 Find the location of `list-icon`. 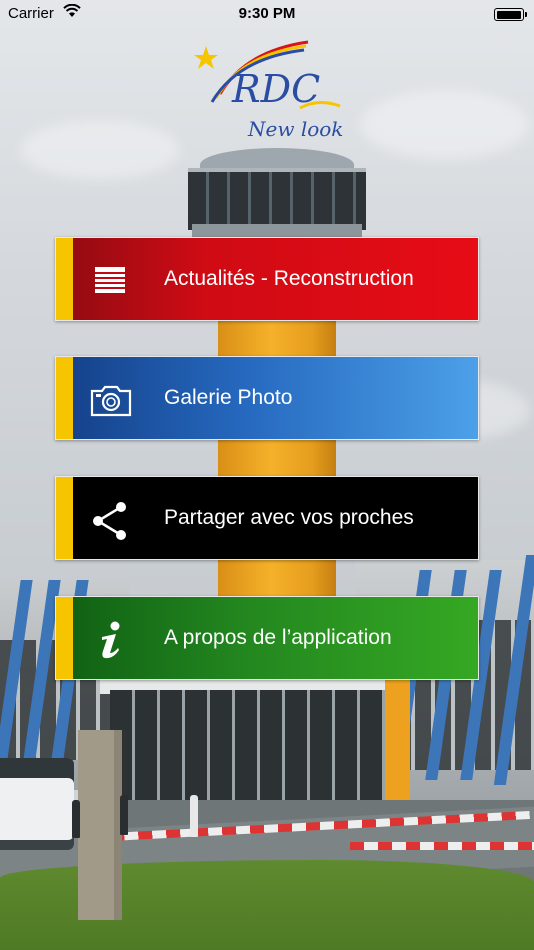

list-icon is located at coordinates (110, 280).